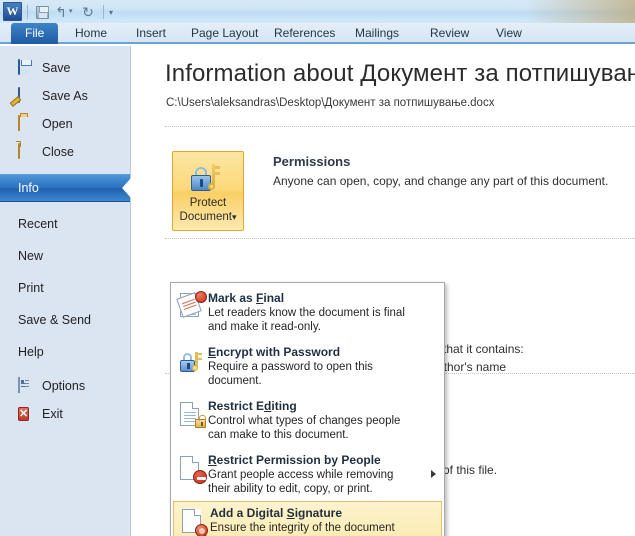  I want to click on permissions-heading: Permissions, so click(312, 161).